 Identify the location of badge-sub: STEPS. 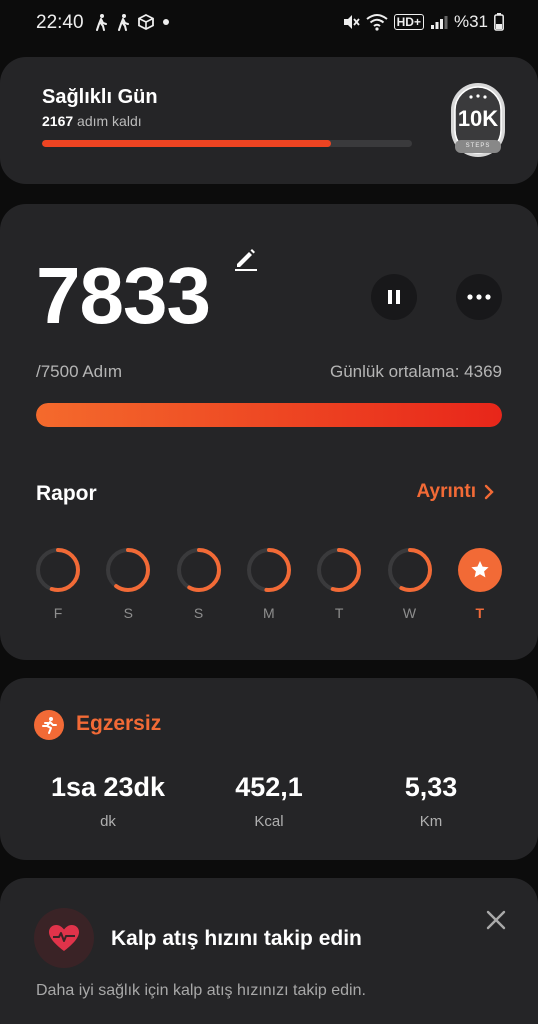
(478, 146).